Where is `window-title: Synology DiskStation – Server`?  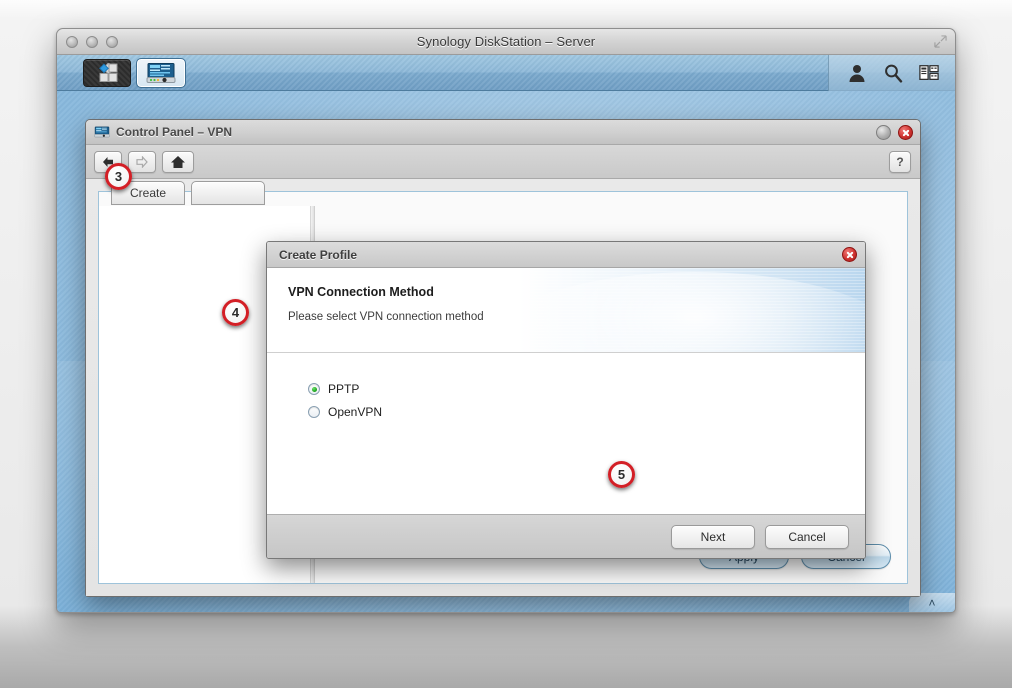
window-title: Synology DiskStation – Server is located at coordinates (506, 41).